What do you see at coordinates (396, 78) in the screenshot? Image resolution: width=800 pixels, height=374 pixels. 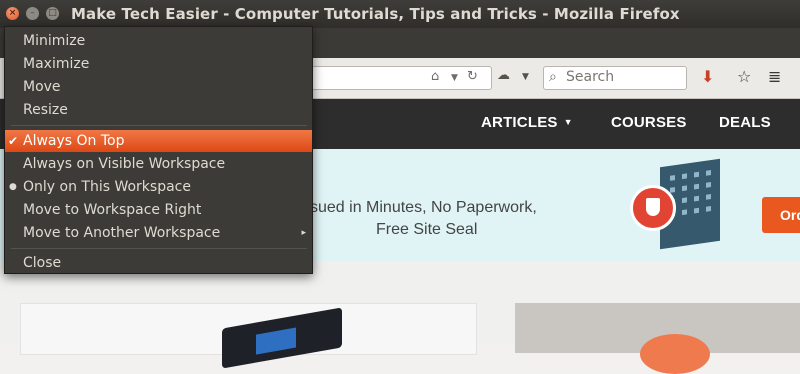 I see `url-bar: ⌂ ▼ ↻` at bounding box center [396, 78].